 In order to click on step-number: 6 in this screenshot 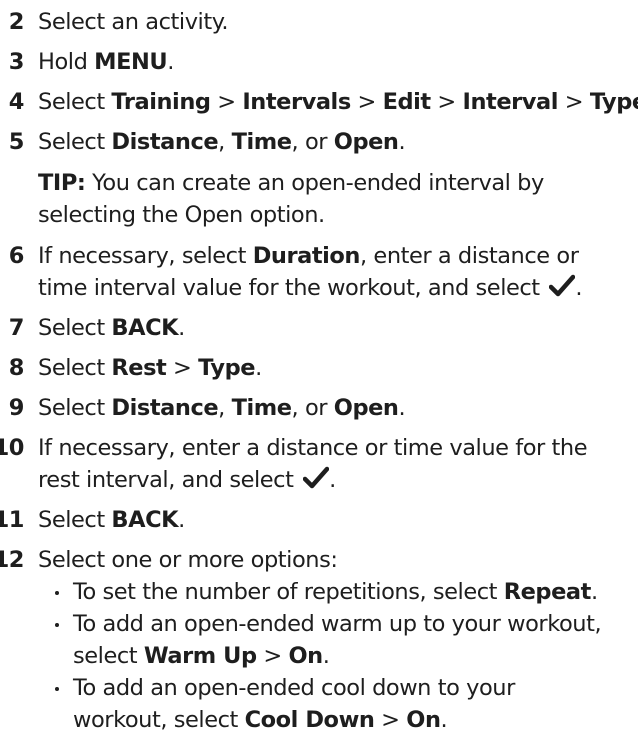, I will do `click(16, 256)`.